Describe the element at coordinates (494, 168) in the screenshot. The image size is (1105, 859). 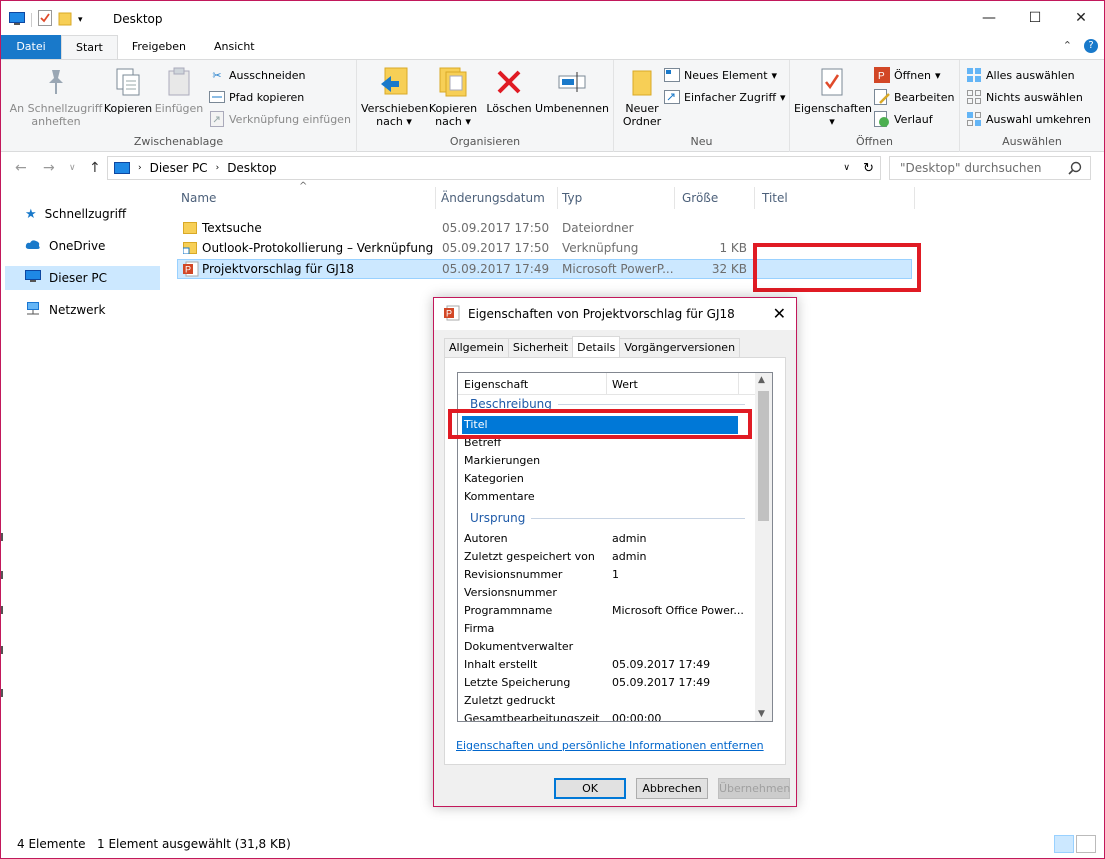
I see `address-bar: › Dieser PC › Desktop ∨ ↻` at that location.